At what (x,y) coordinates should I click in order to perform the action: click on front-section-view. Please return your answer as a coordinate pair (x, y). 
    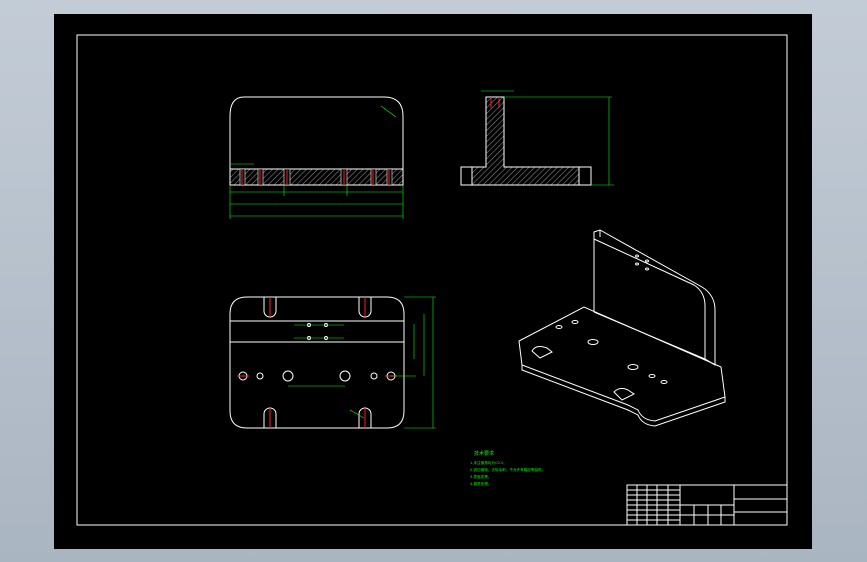
    Looking at the image, I should click on (316, 157).